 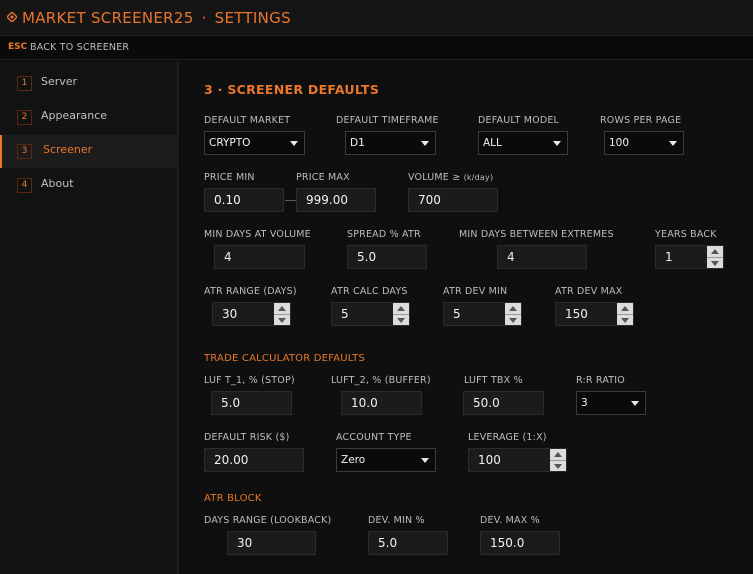 What do you see at coordinates (247, 437) in the screenshot?
I see `default-risk-label: DEFAULT RISK ($)` at bounding box center [247, 437].